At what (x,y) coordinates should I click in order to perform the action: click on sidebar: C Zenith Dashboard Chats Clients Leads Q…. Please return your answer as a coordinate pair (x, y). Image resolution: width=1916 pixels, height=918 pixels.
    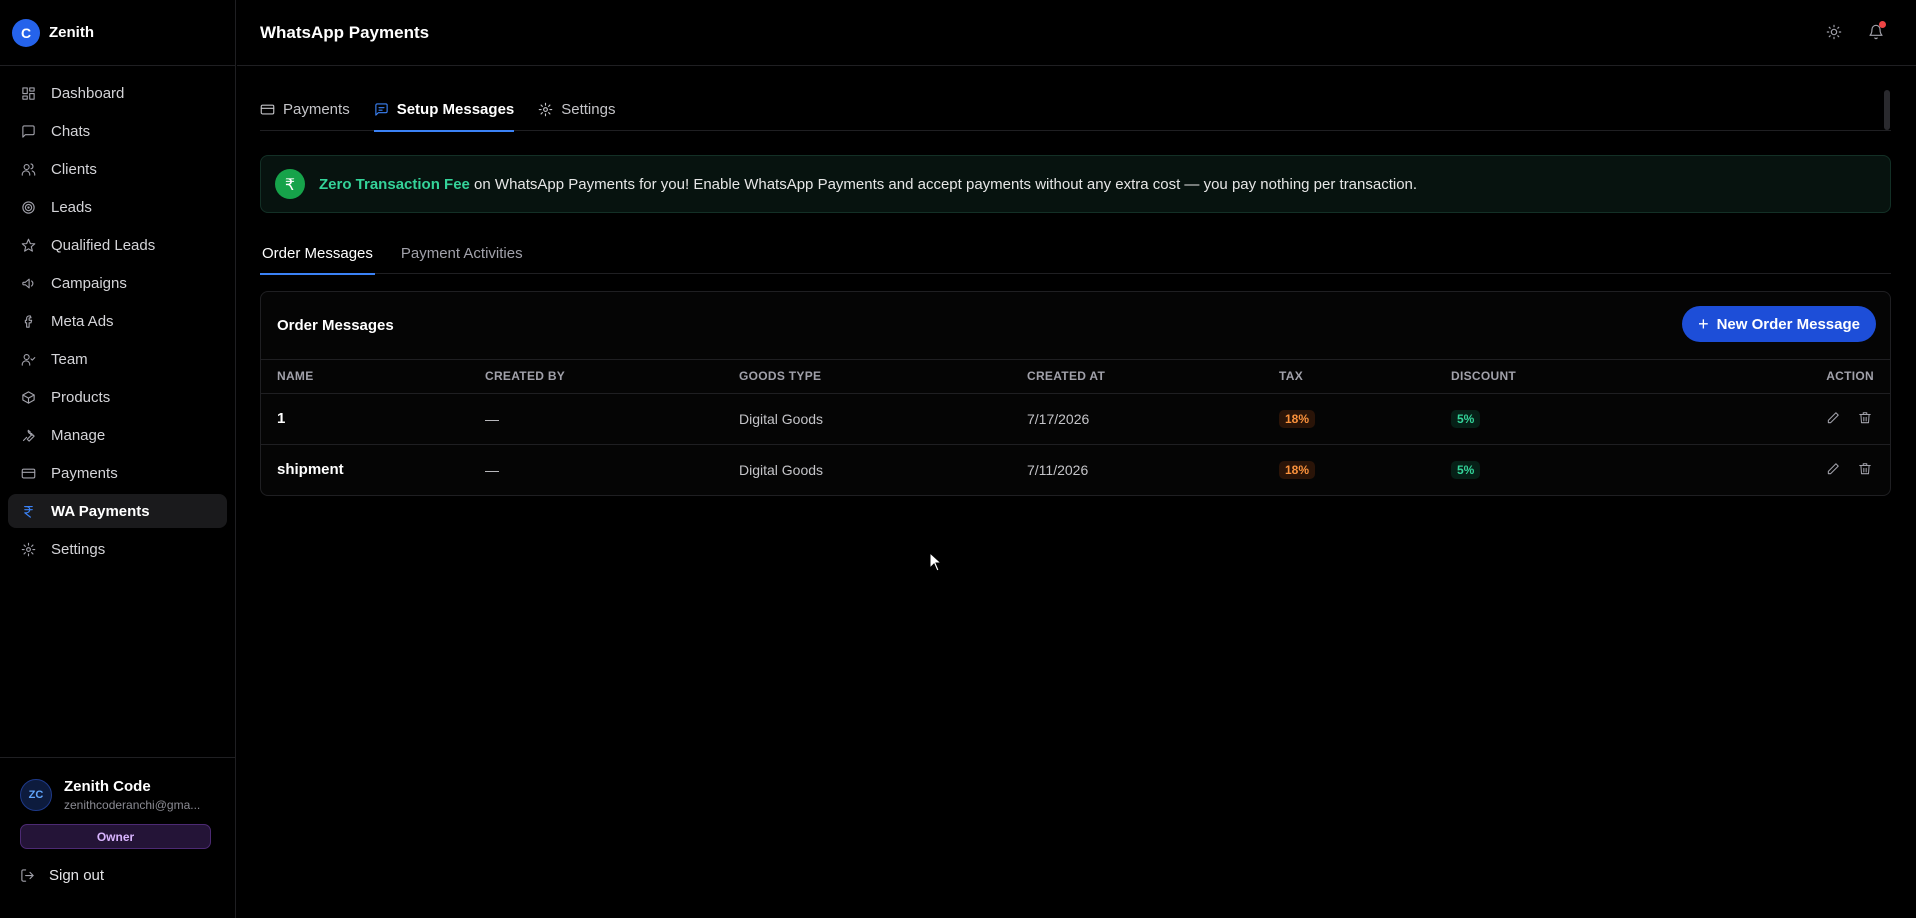
    Looking at the image, I should click on (118, 459).